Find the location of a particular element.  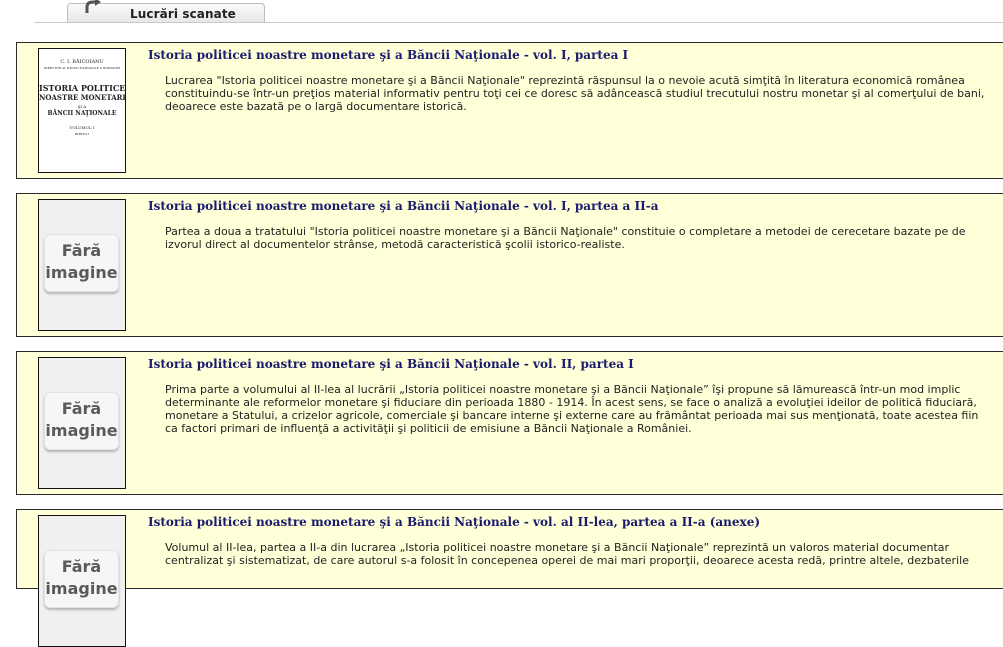

arrow-icon is located at coordinates (93, 6).